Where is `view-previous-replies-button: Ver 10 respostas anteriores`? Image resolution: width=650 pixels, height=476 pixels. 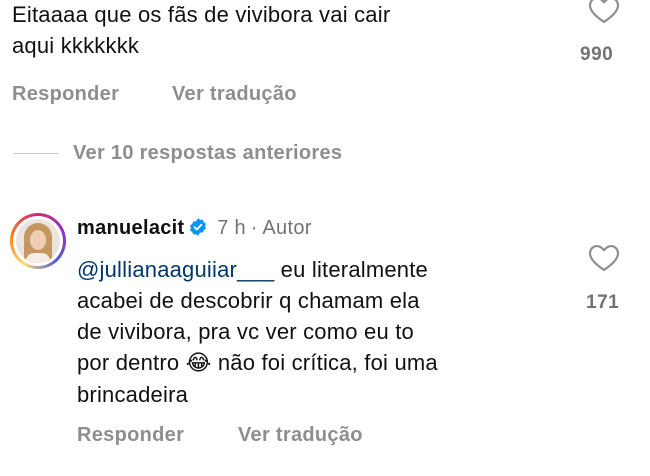 view-previous-replies-button: Ver 10 respostas anteriores is located at coordinates (207, 153).